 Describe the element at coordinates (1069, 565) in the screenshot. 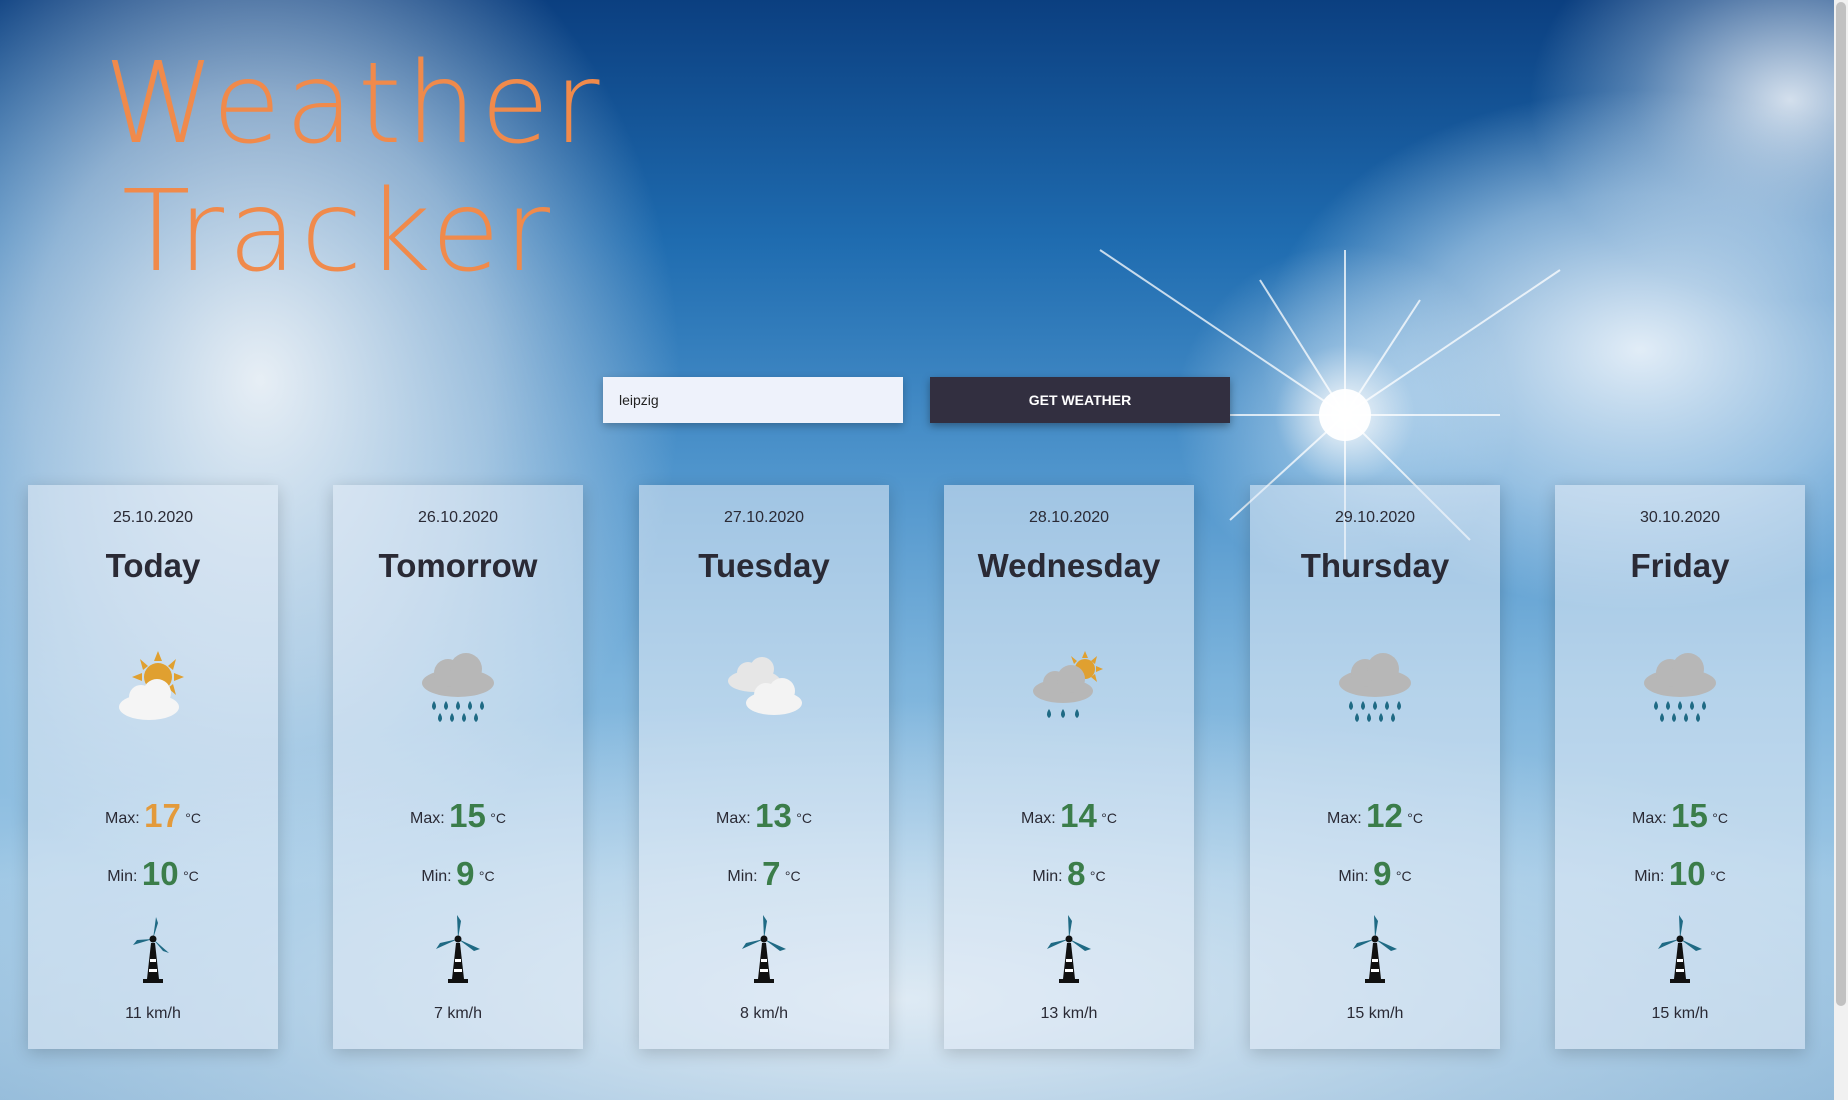

I see `forecast-day: Wednesday` at that location.